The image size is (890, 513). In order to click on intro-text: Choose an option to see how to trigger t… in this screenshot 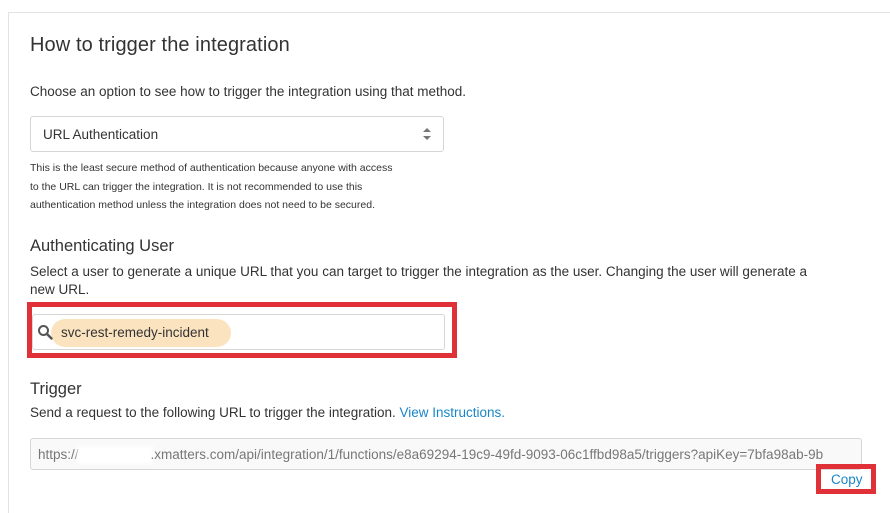, I will do `click(248, 91)`.